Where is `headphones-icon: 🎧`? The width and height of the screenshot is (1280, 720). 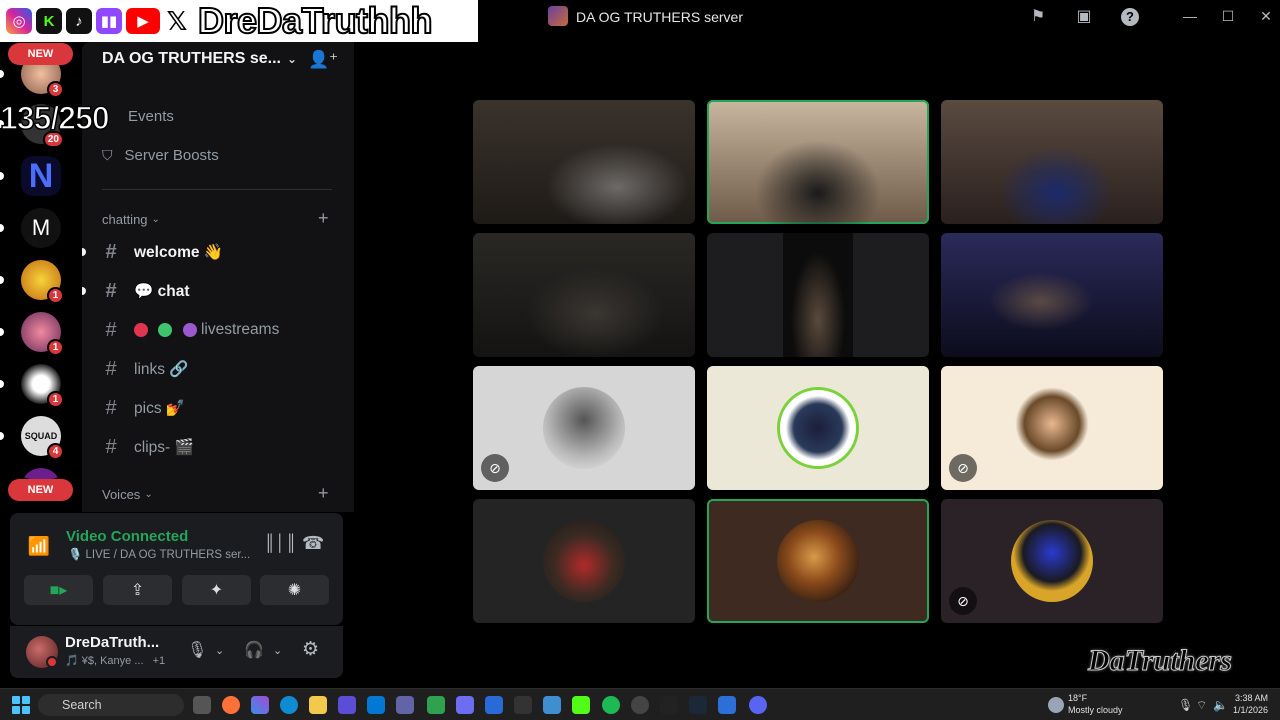
headphones-icon: 🎧 is located at coordinates (254, 650).